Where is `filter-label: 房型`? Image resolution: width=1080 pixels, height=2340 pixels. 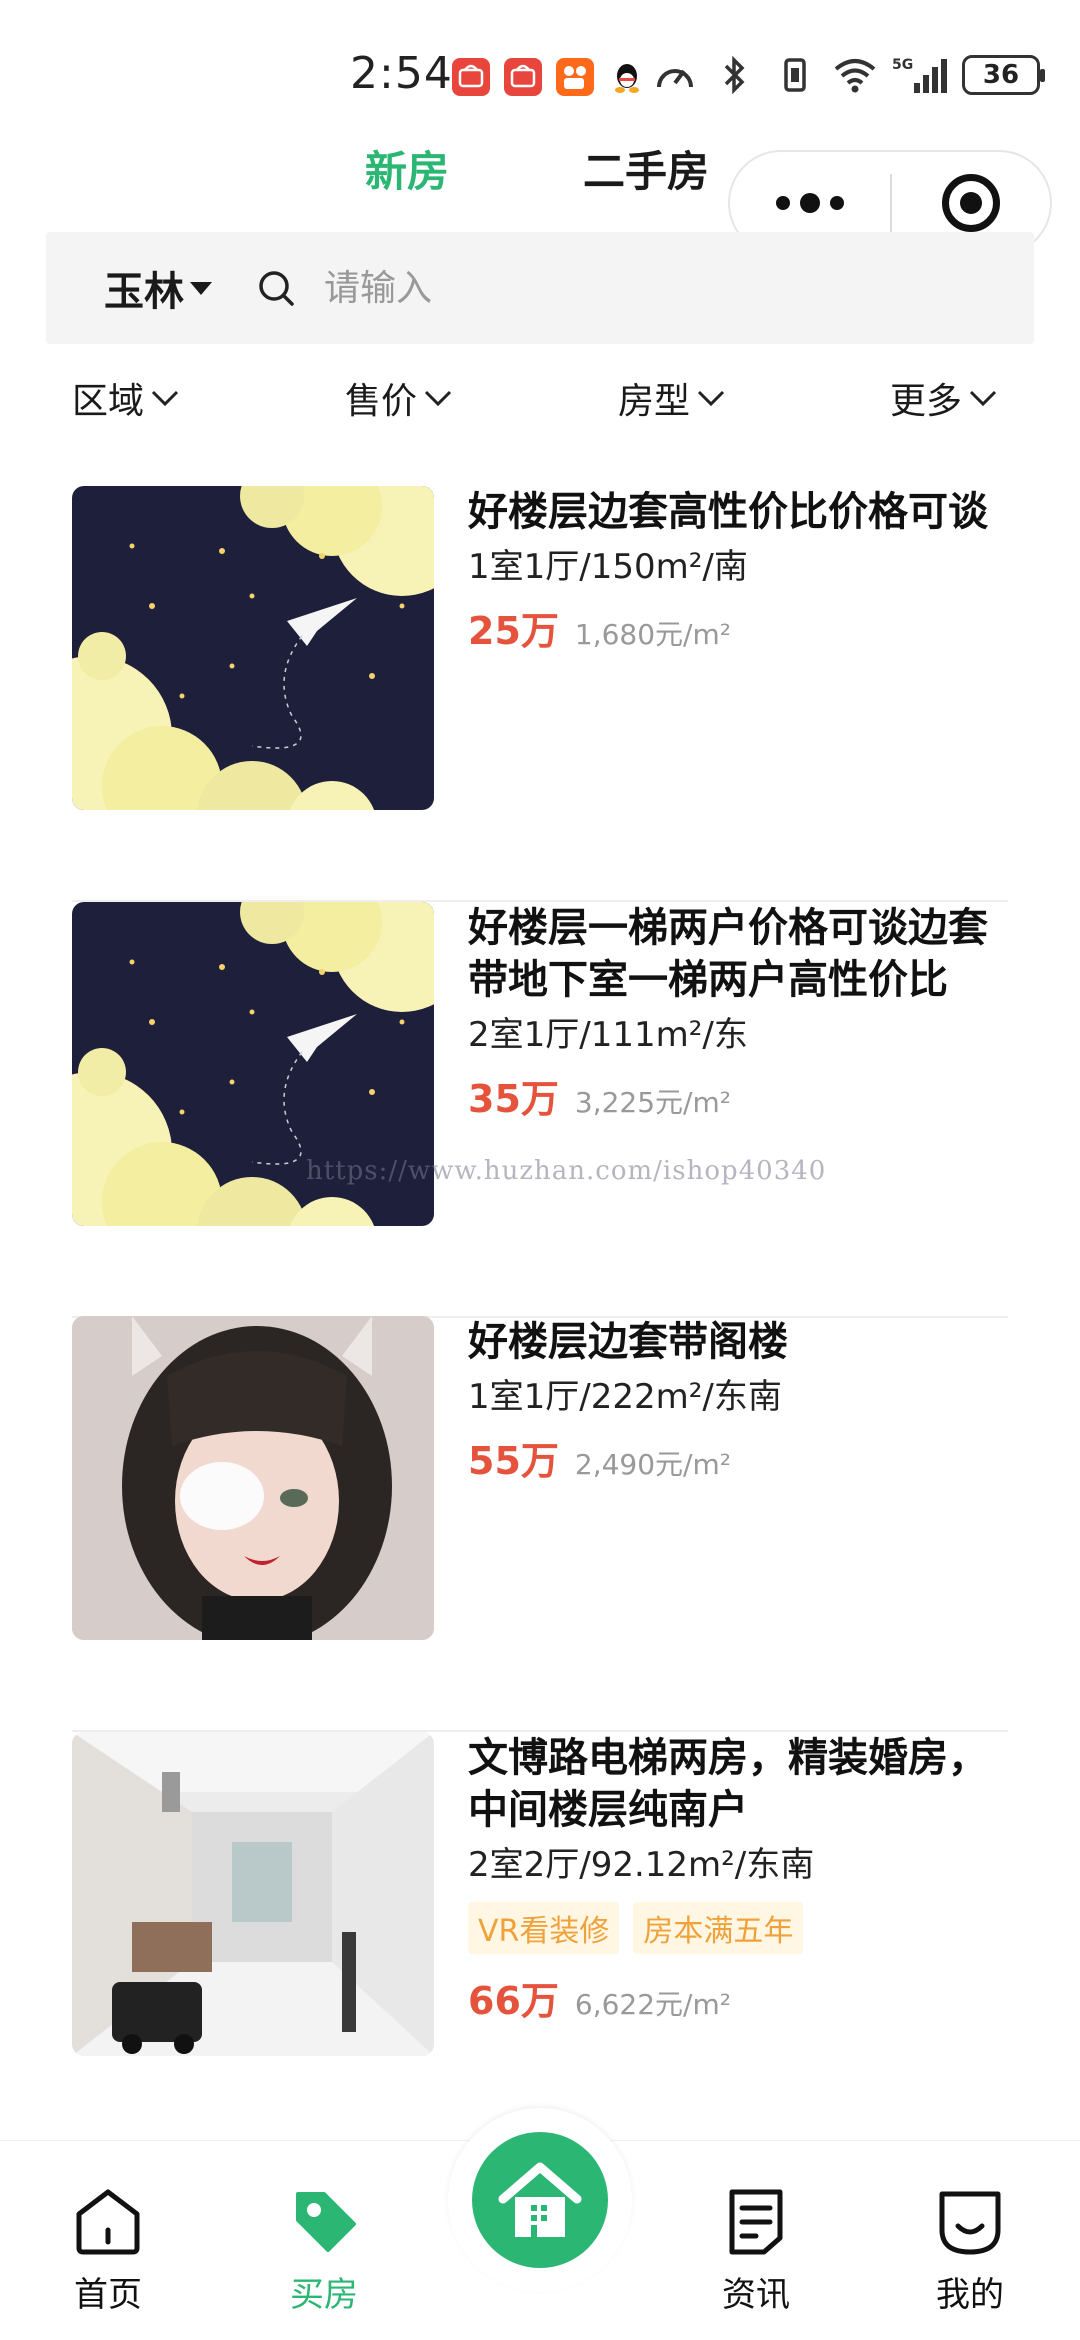 filter-label: 房型 is located at coordinates (654, 401).